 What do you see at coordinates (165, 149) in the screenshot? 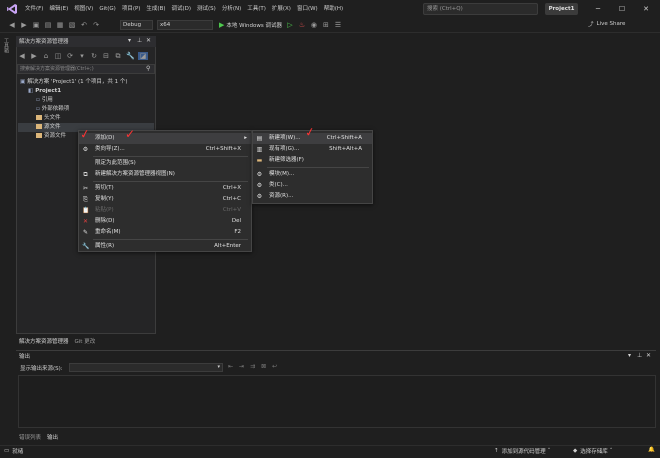
I see `context-menu-item: ⚙ 类向导(Z)... Ctrl+Shift+X` at bounding box center [165, 149].